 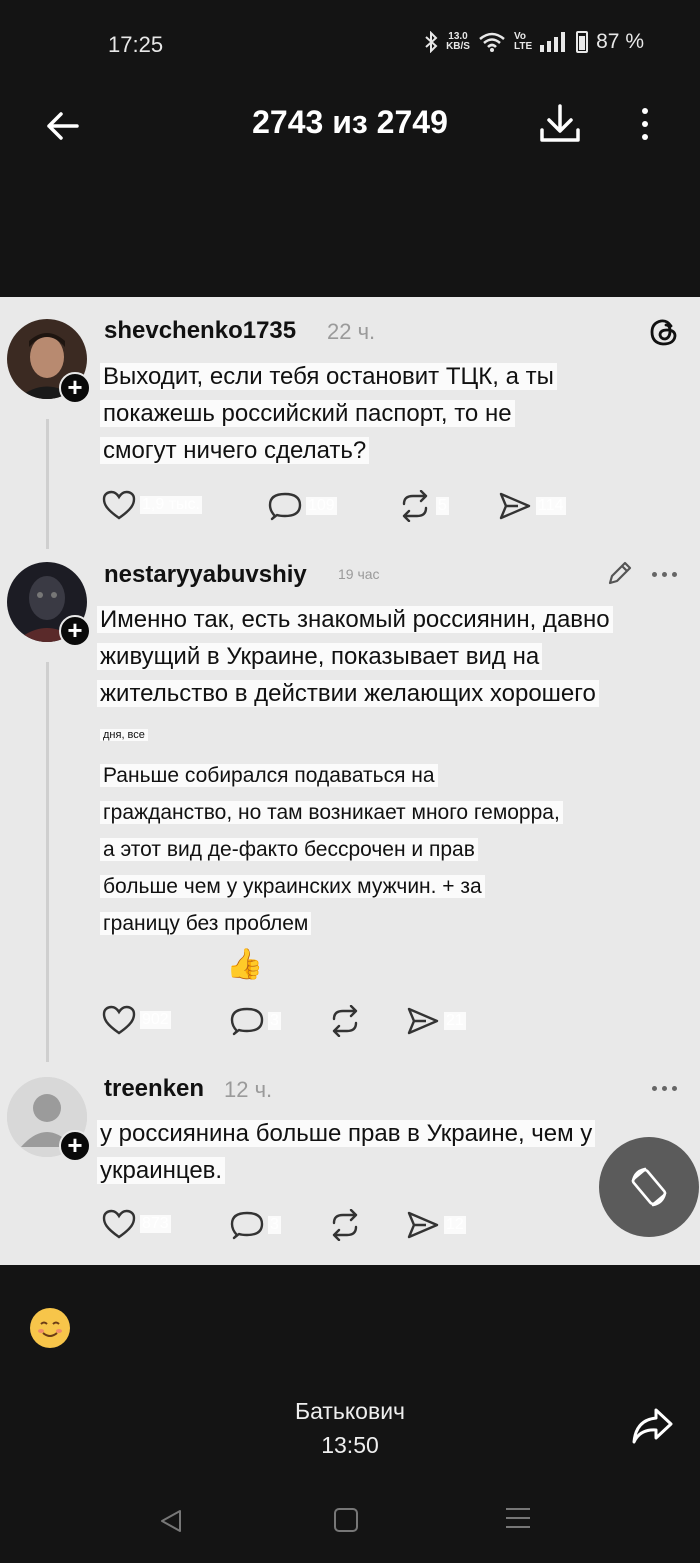 I want to click on like-count: 873, so click(x=155, y=1224).